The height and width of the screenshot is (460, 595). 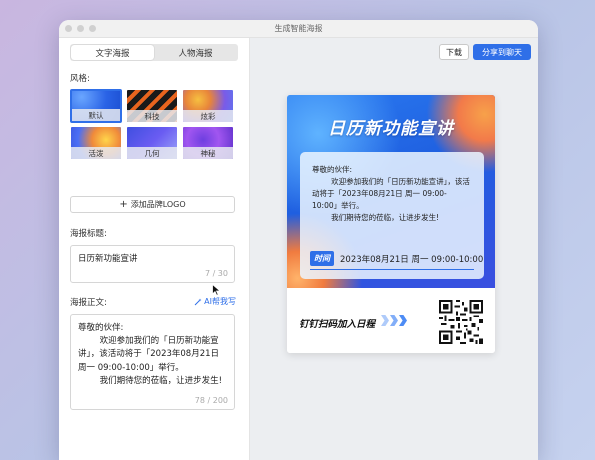 What do you see at coordinates (392, 269) in the screenshot?
I see `time-underline` at bounding box center [392, 269].